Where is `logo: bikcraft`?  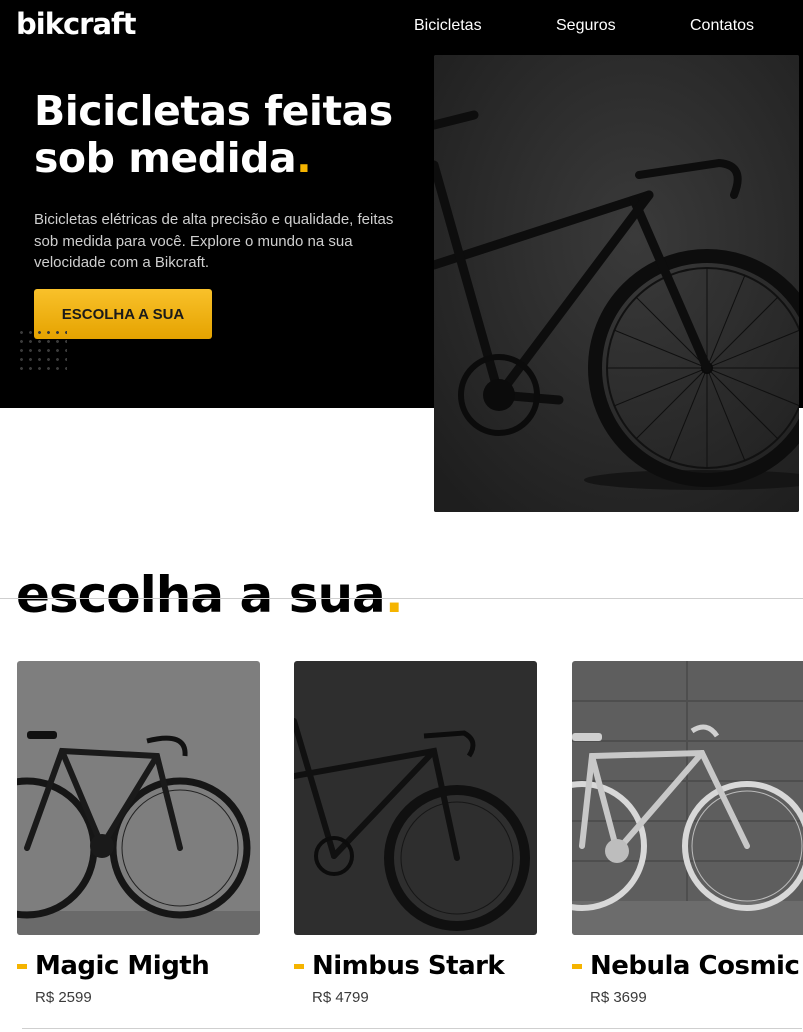
logo: bikcraft is located at coordinates (76, 24).